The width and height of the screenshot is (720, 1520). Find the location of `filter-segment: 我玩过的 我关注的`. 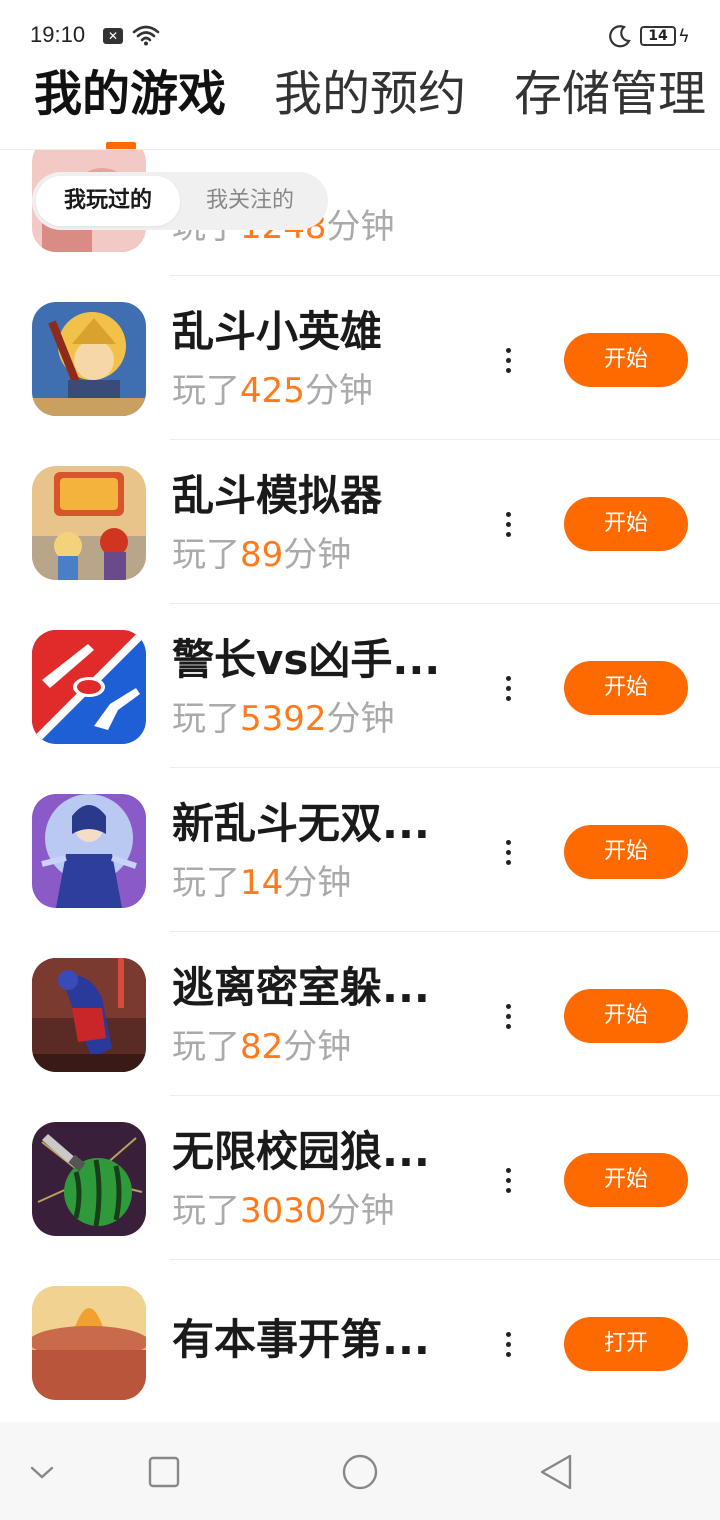

filter-segment: 我玩过的 我关注的 is located at coordinates (180, 201).